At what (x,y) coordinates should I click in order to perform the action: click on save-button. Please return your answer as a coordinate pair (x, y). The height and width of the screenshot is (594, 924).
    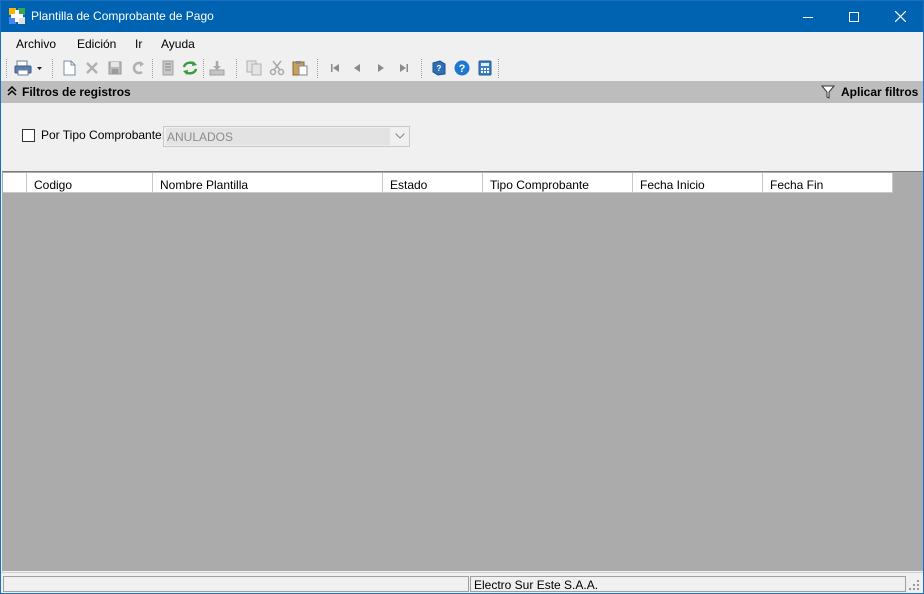
    Looking at the image, I should click on (115, 68).